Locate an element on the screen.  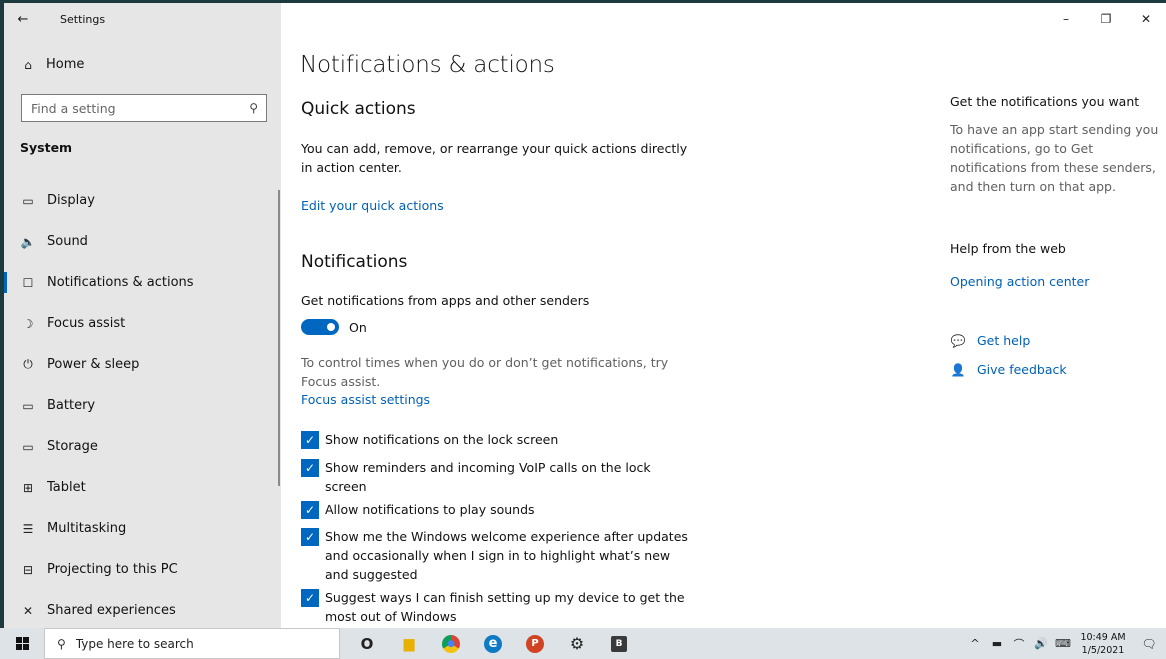
chrome-button: ● is located at coordinates (451, 643).